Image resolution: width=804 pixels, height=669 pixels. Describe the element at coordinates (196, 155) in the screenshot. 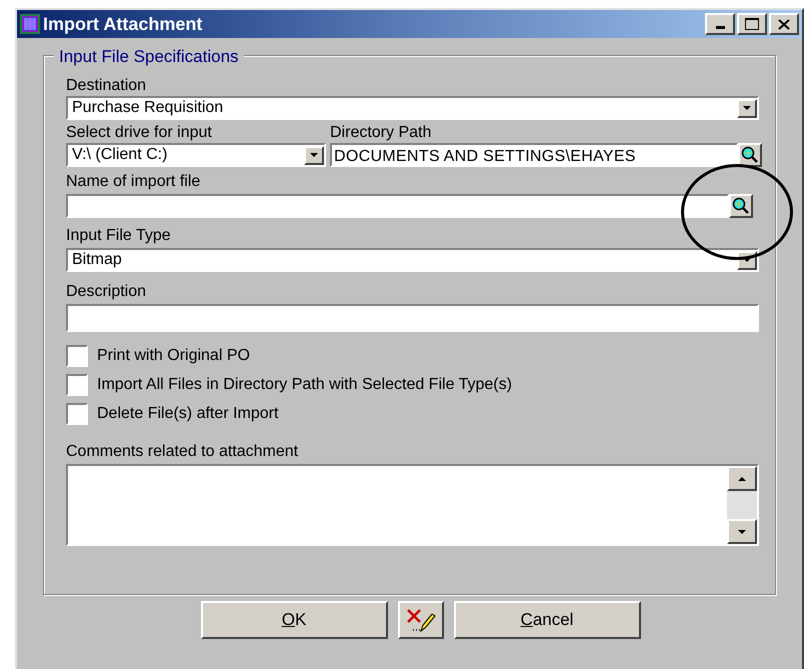

I see `drive-select: V:\ (Client C:)` at that location.